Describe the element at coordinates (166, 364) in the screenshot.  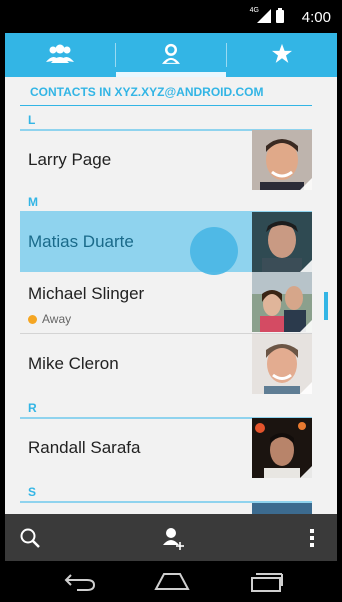
I see `list-item-mike-cleron: Mike Cleron` at that location.